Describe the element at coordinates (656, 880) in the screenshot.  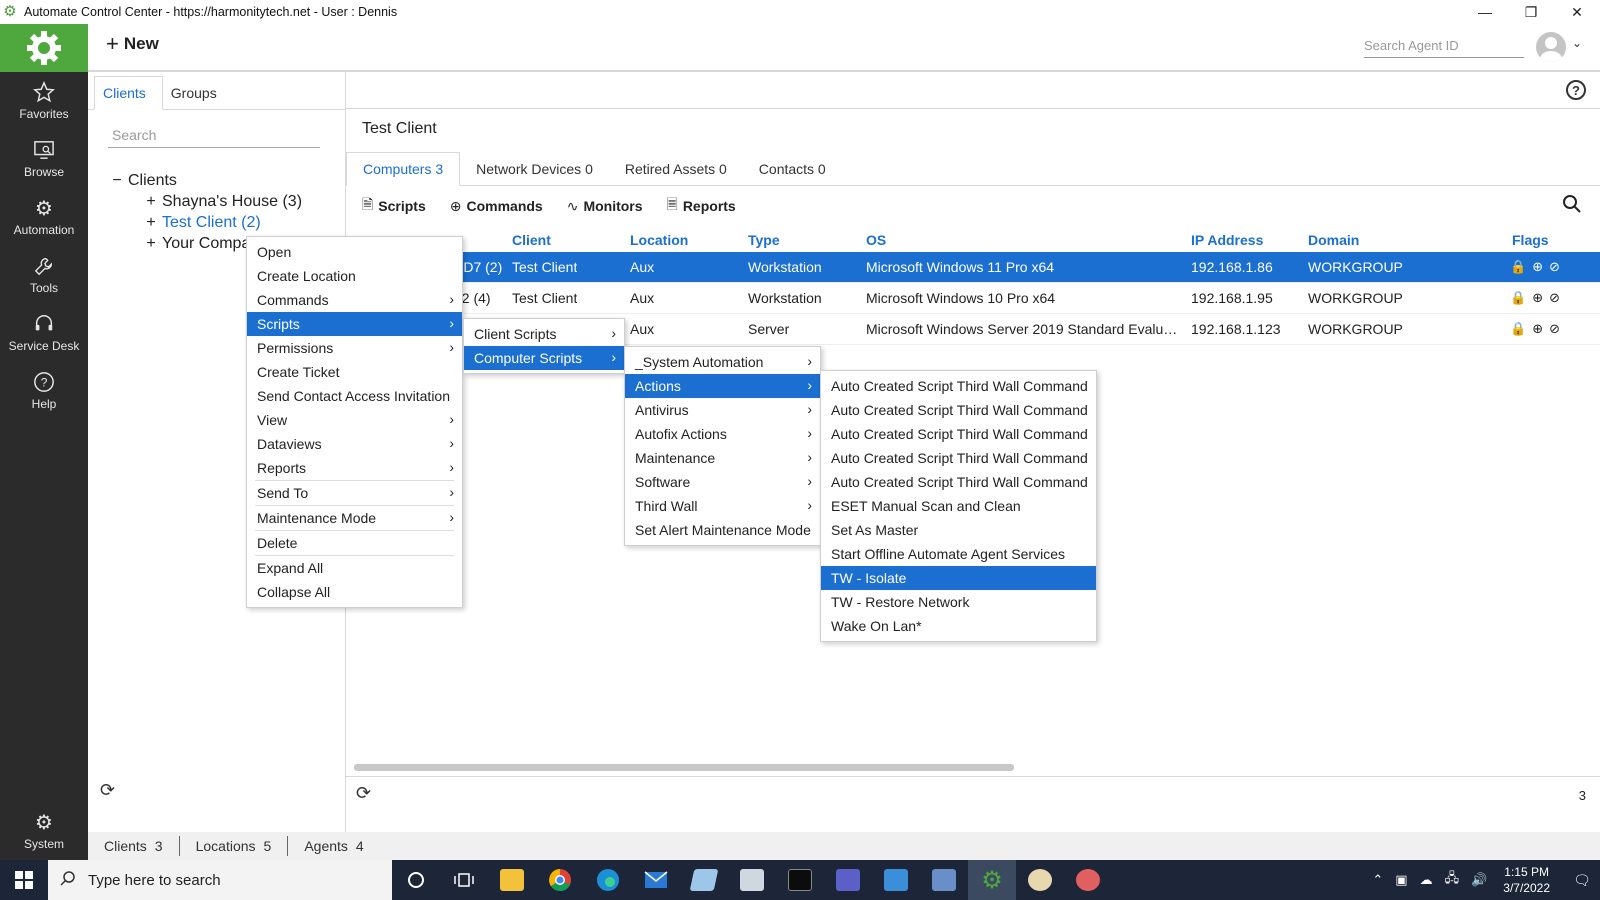
I see `mail-icon` at that location.